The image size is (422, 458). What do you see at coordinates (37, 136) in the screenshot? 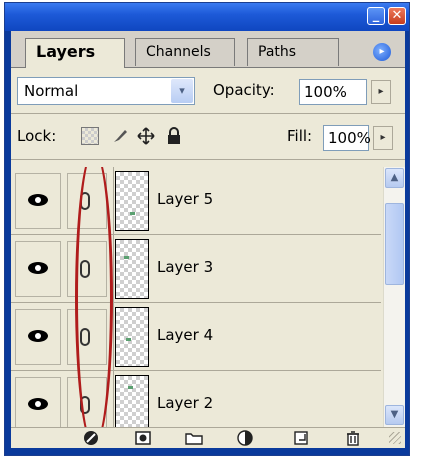
I see `lock-label: Lock:` at bounding box center [37, 136].